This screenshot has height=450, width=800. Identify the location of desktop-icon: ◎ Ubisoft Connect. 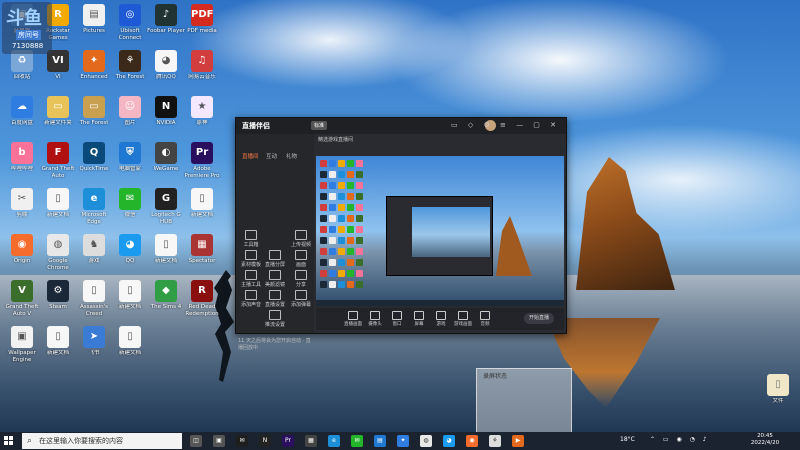
(130, 22).